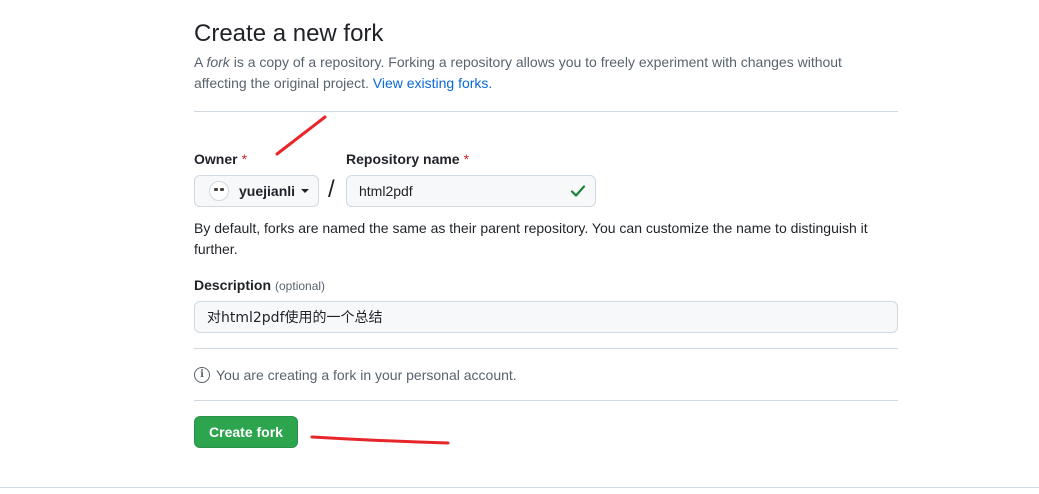 This screenshot has width=1039, height=494. What do you see at coordinates (433, 83) in the screenshot?
I see `view-existing-forks-link: View existing forks.` at bounding box center [433, 83].